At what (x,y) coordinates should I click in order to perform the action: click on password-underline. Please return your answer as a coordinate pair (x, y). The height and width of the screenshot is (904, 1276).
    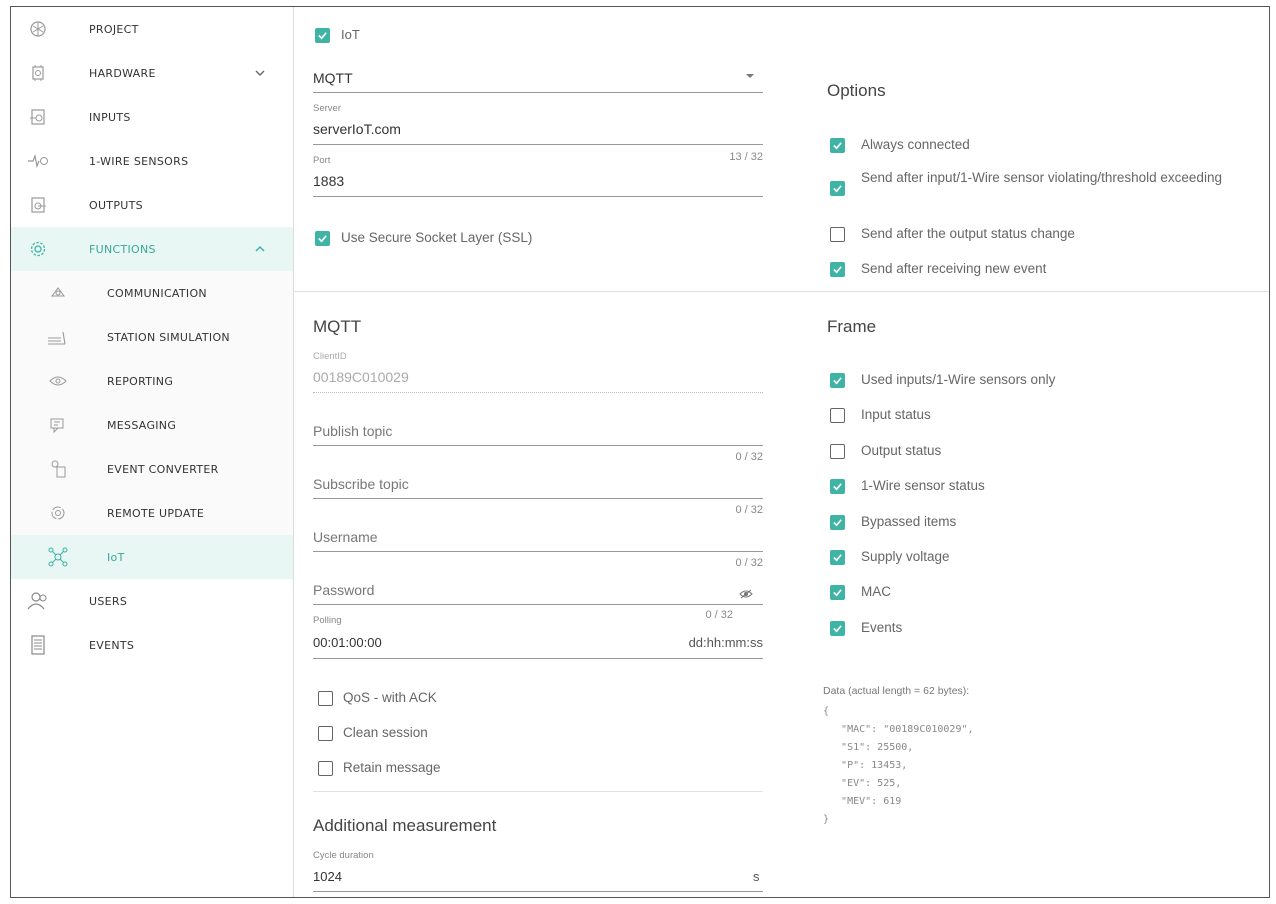
    Looking at the image, I should click on (538, 604).